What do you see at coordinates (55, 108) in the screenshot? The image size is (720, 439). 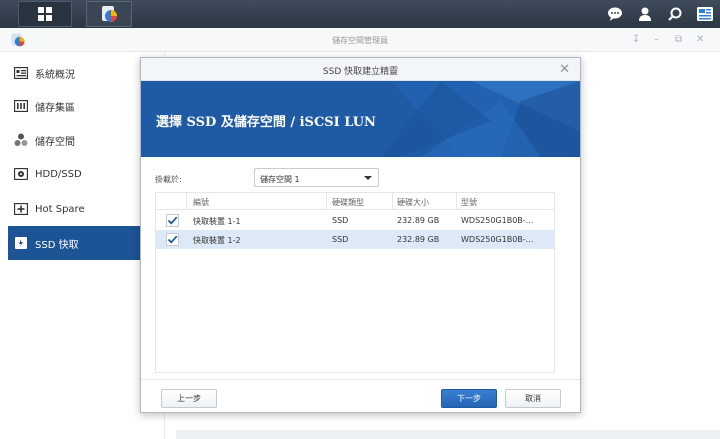 I see `sidebar-item-label: 儲存集區` at bounding box center [55, 108].